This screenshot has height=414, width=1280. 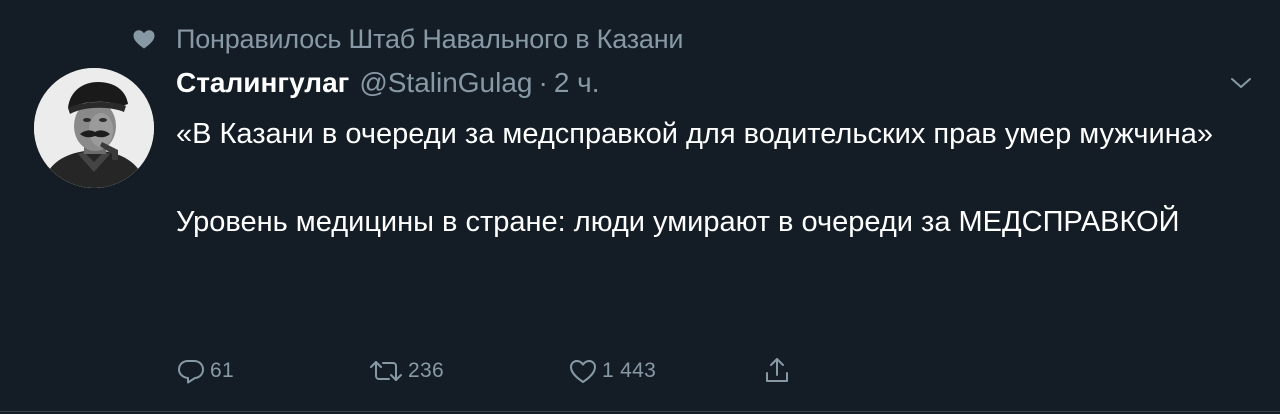 I want to click on reply-count: 61, so click(x=222, y=370).